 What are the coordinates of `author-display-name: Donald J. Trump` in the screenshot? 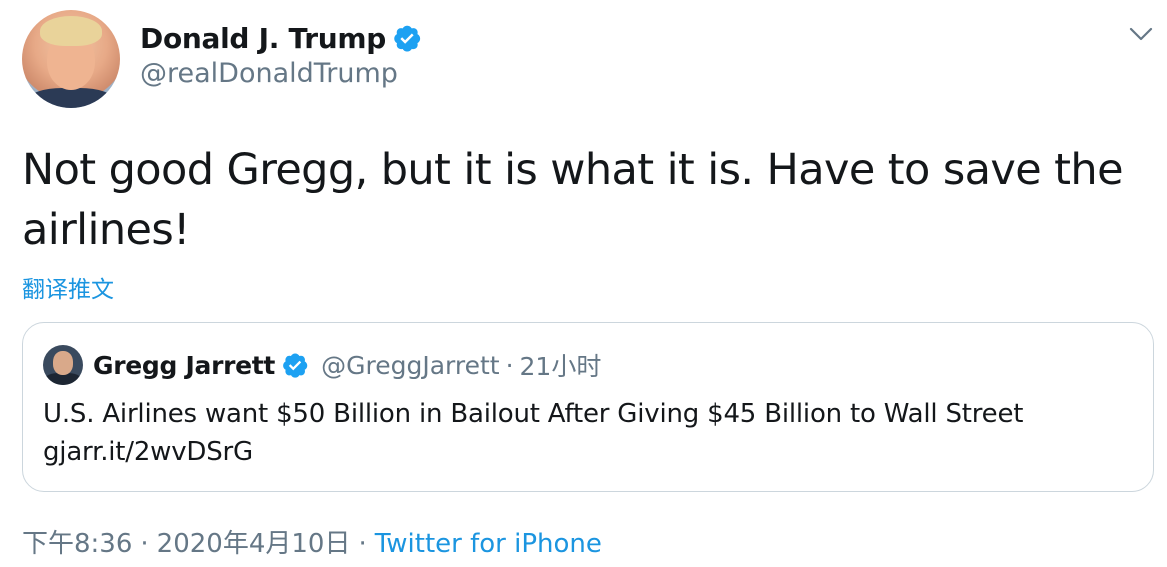 It's located at (263, 38).